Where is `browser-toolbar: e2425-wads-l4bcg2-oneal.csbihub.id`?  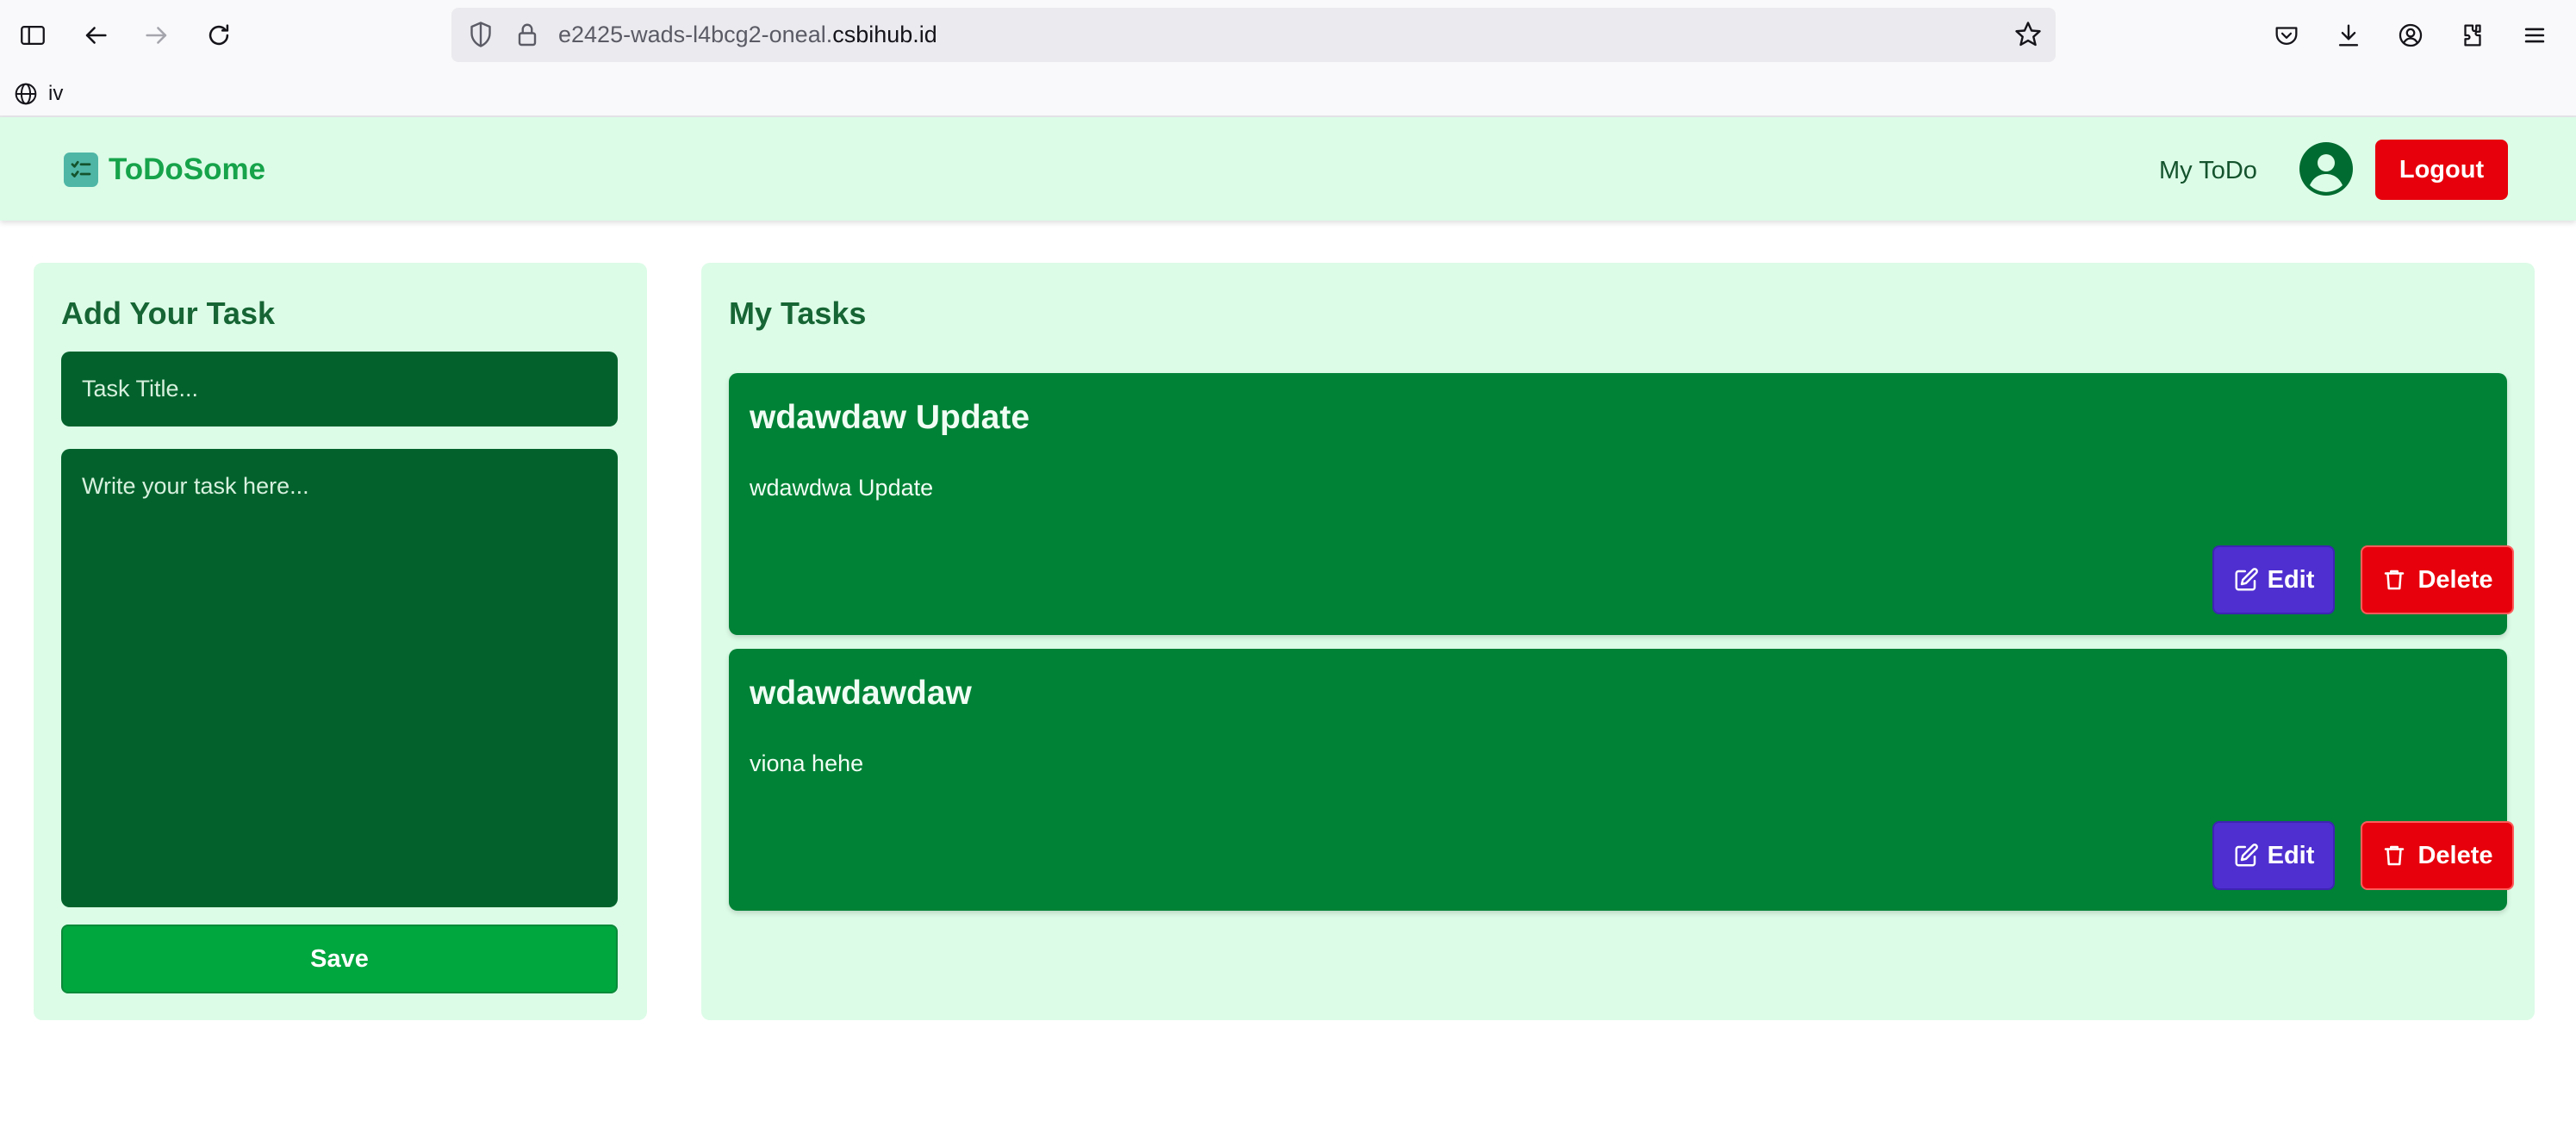
browser-toolbar: e2425-wads-l4bcg2-oneal.csbihub.id is located at coordinates (1288, 35).